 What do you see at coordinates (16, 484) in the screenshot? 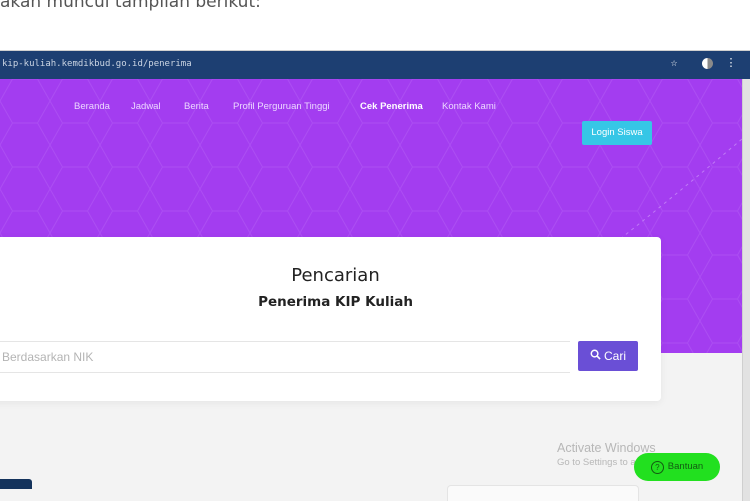
I see `footer-tab` at bounding box center [16, 484].